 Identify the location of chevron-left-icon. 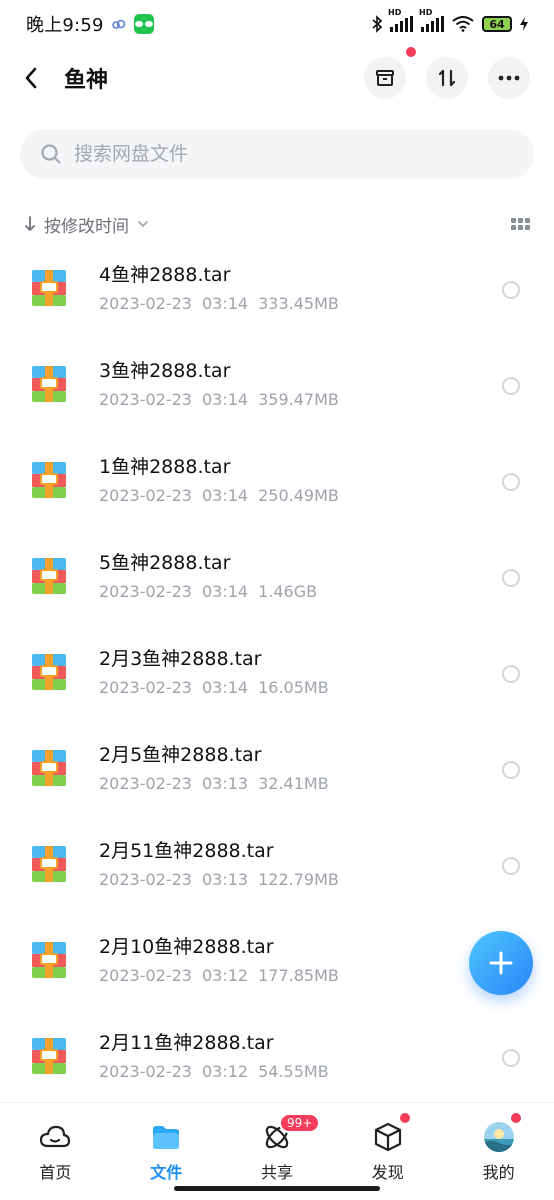
(31, 78).